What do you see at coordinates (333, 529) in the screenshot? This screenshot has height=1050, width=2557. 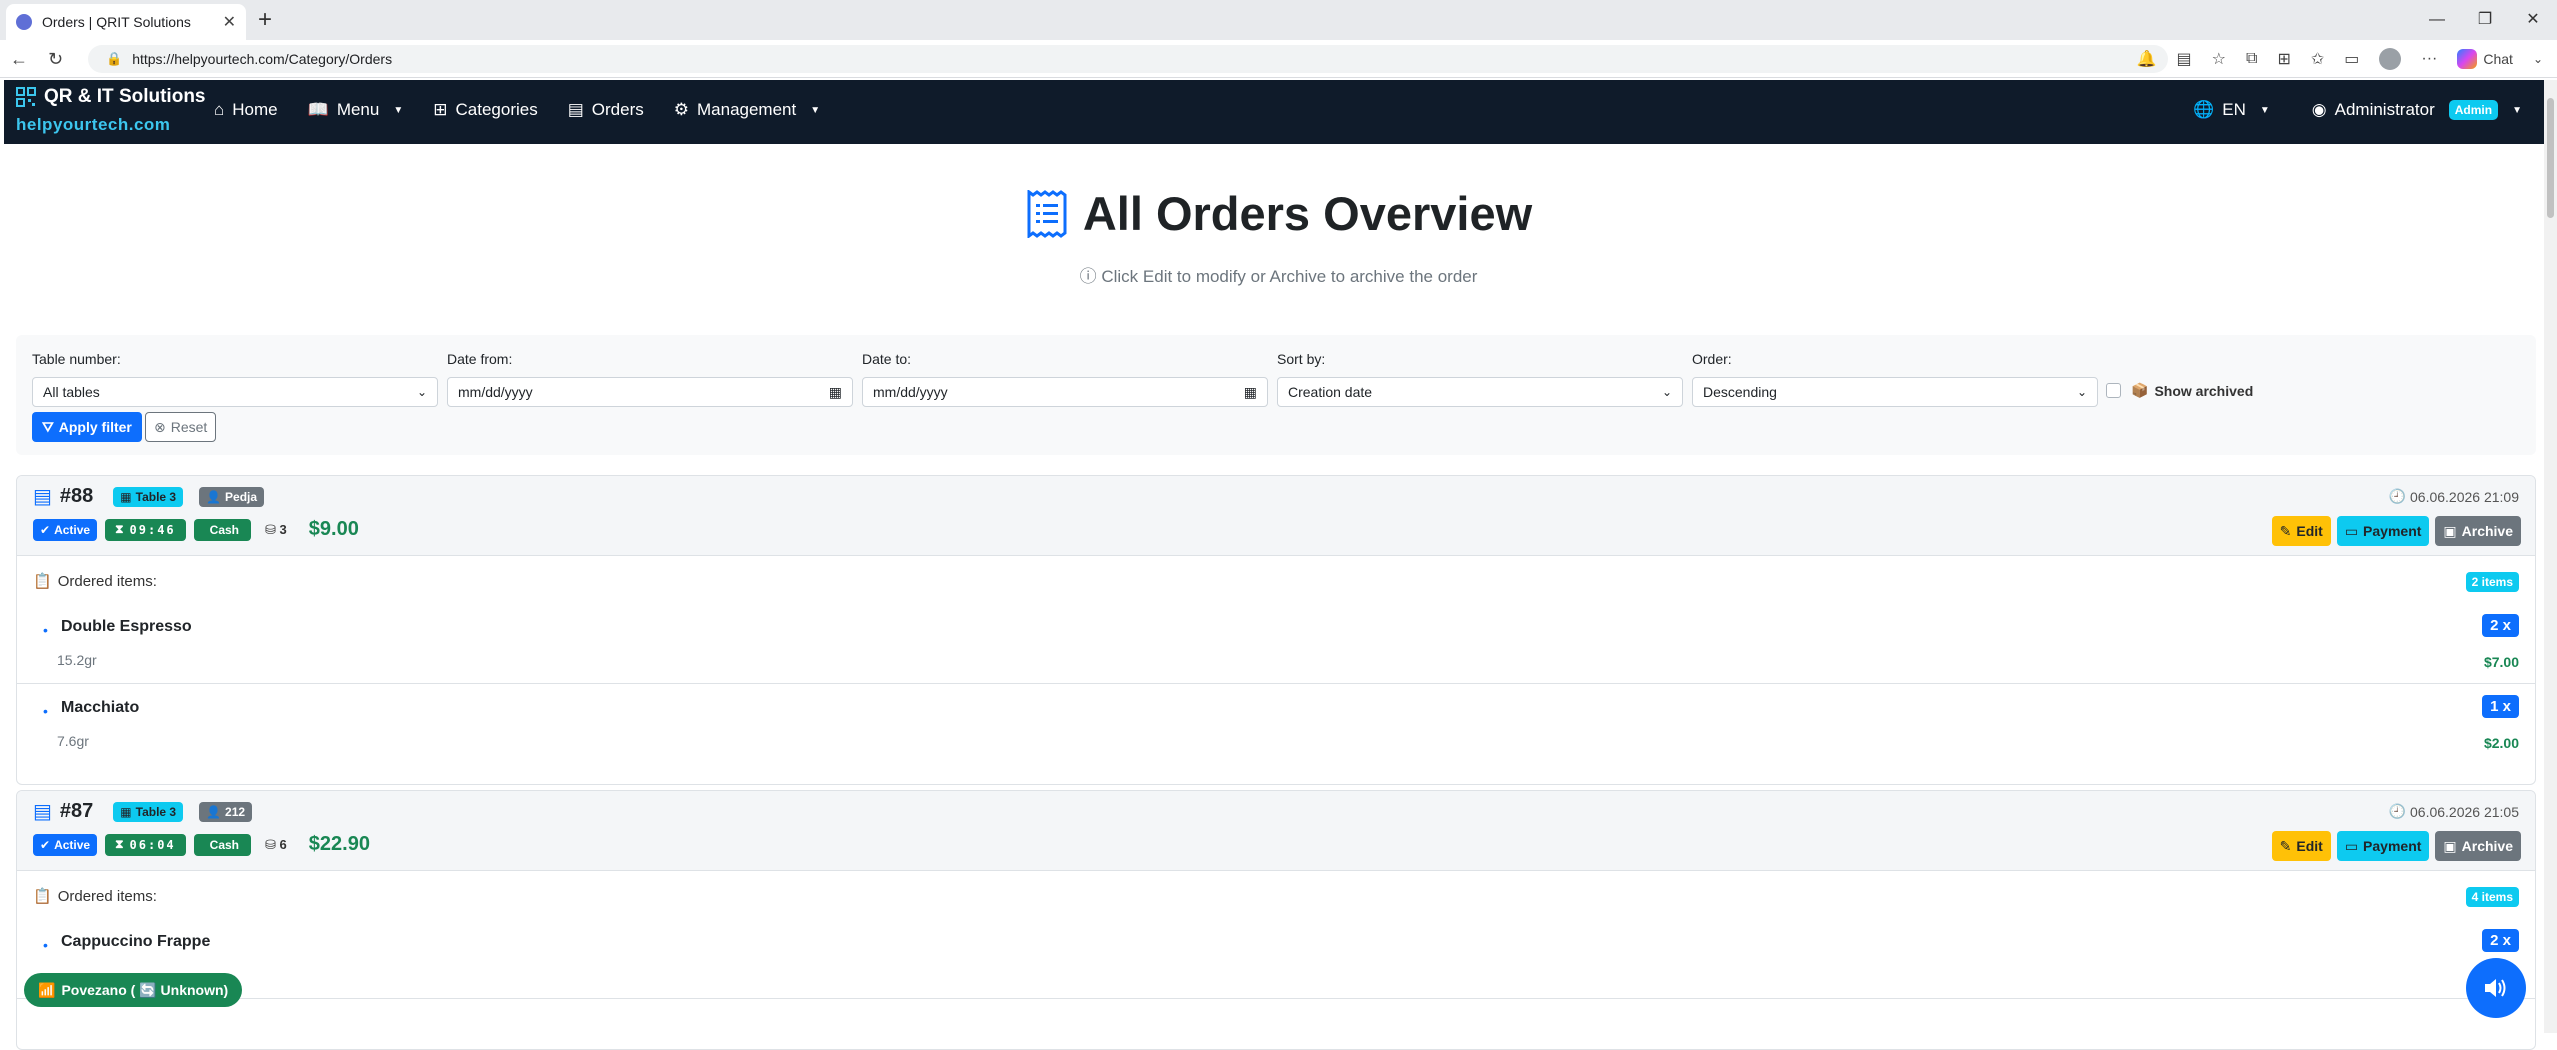 I see `order-total: $9.00` at bounding box center [333, 529].